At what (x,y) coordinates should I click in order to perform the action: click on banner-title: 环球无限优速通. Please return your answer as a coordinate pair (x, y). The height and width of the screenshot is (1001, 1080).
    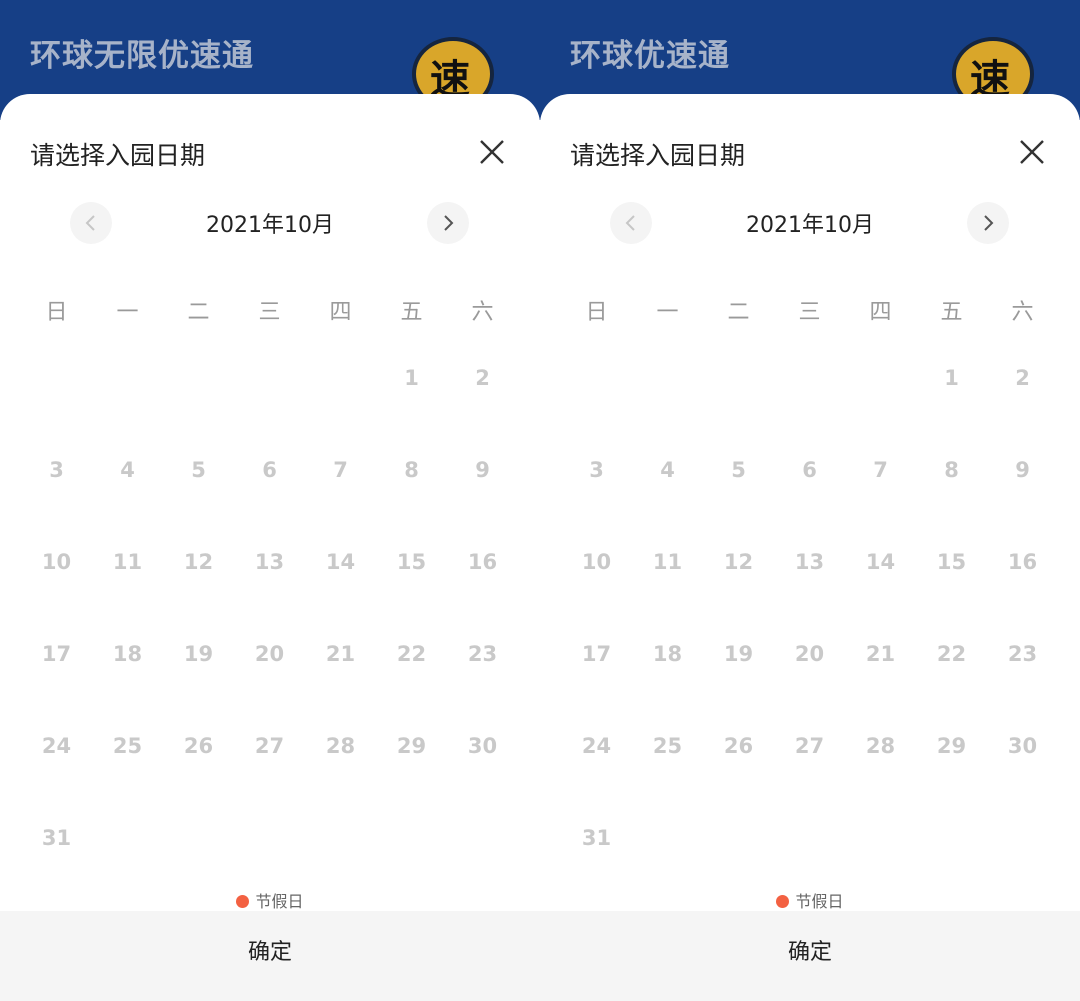
    Looking at the image, I should click on (142, 56).